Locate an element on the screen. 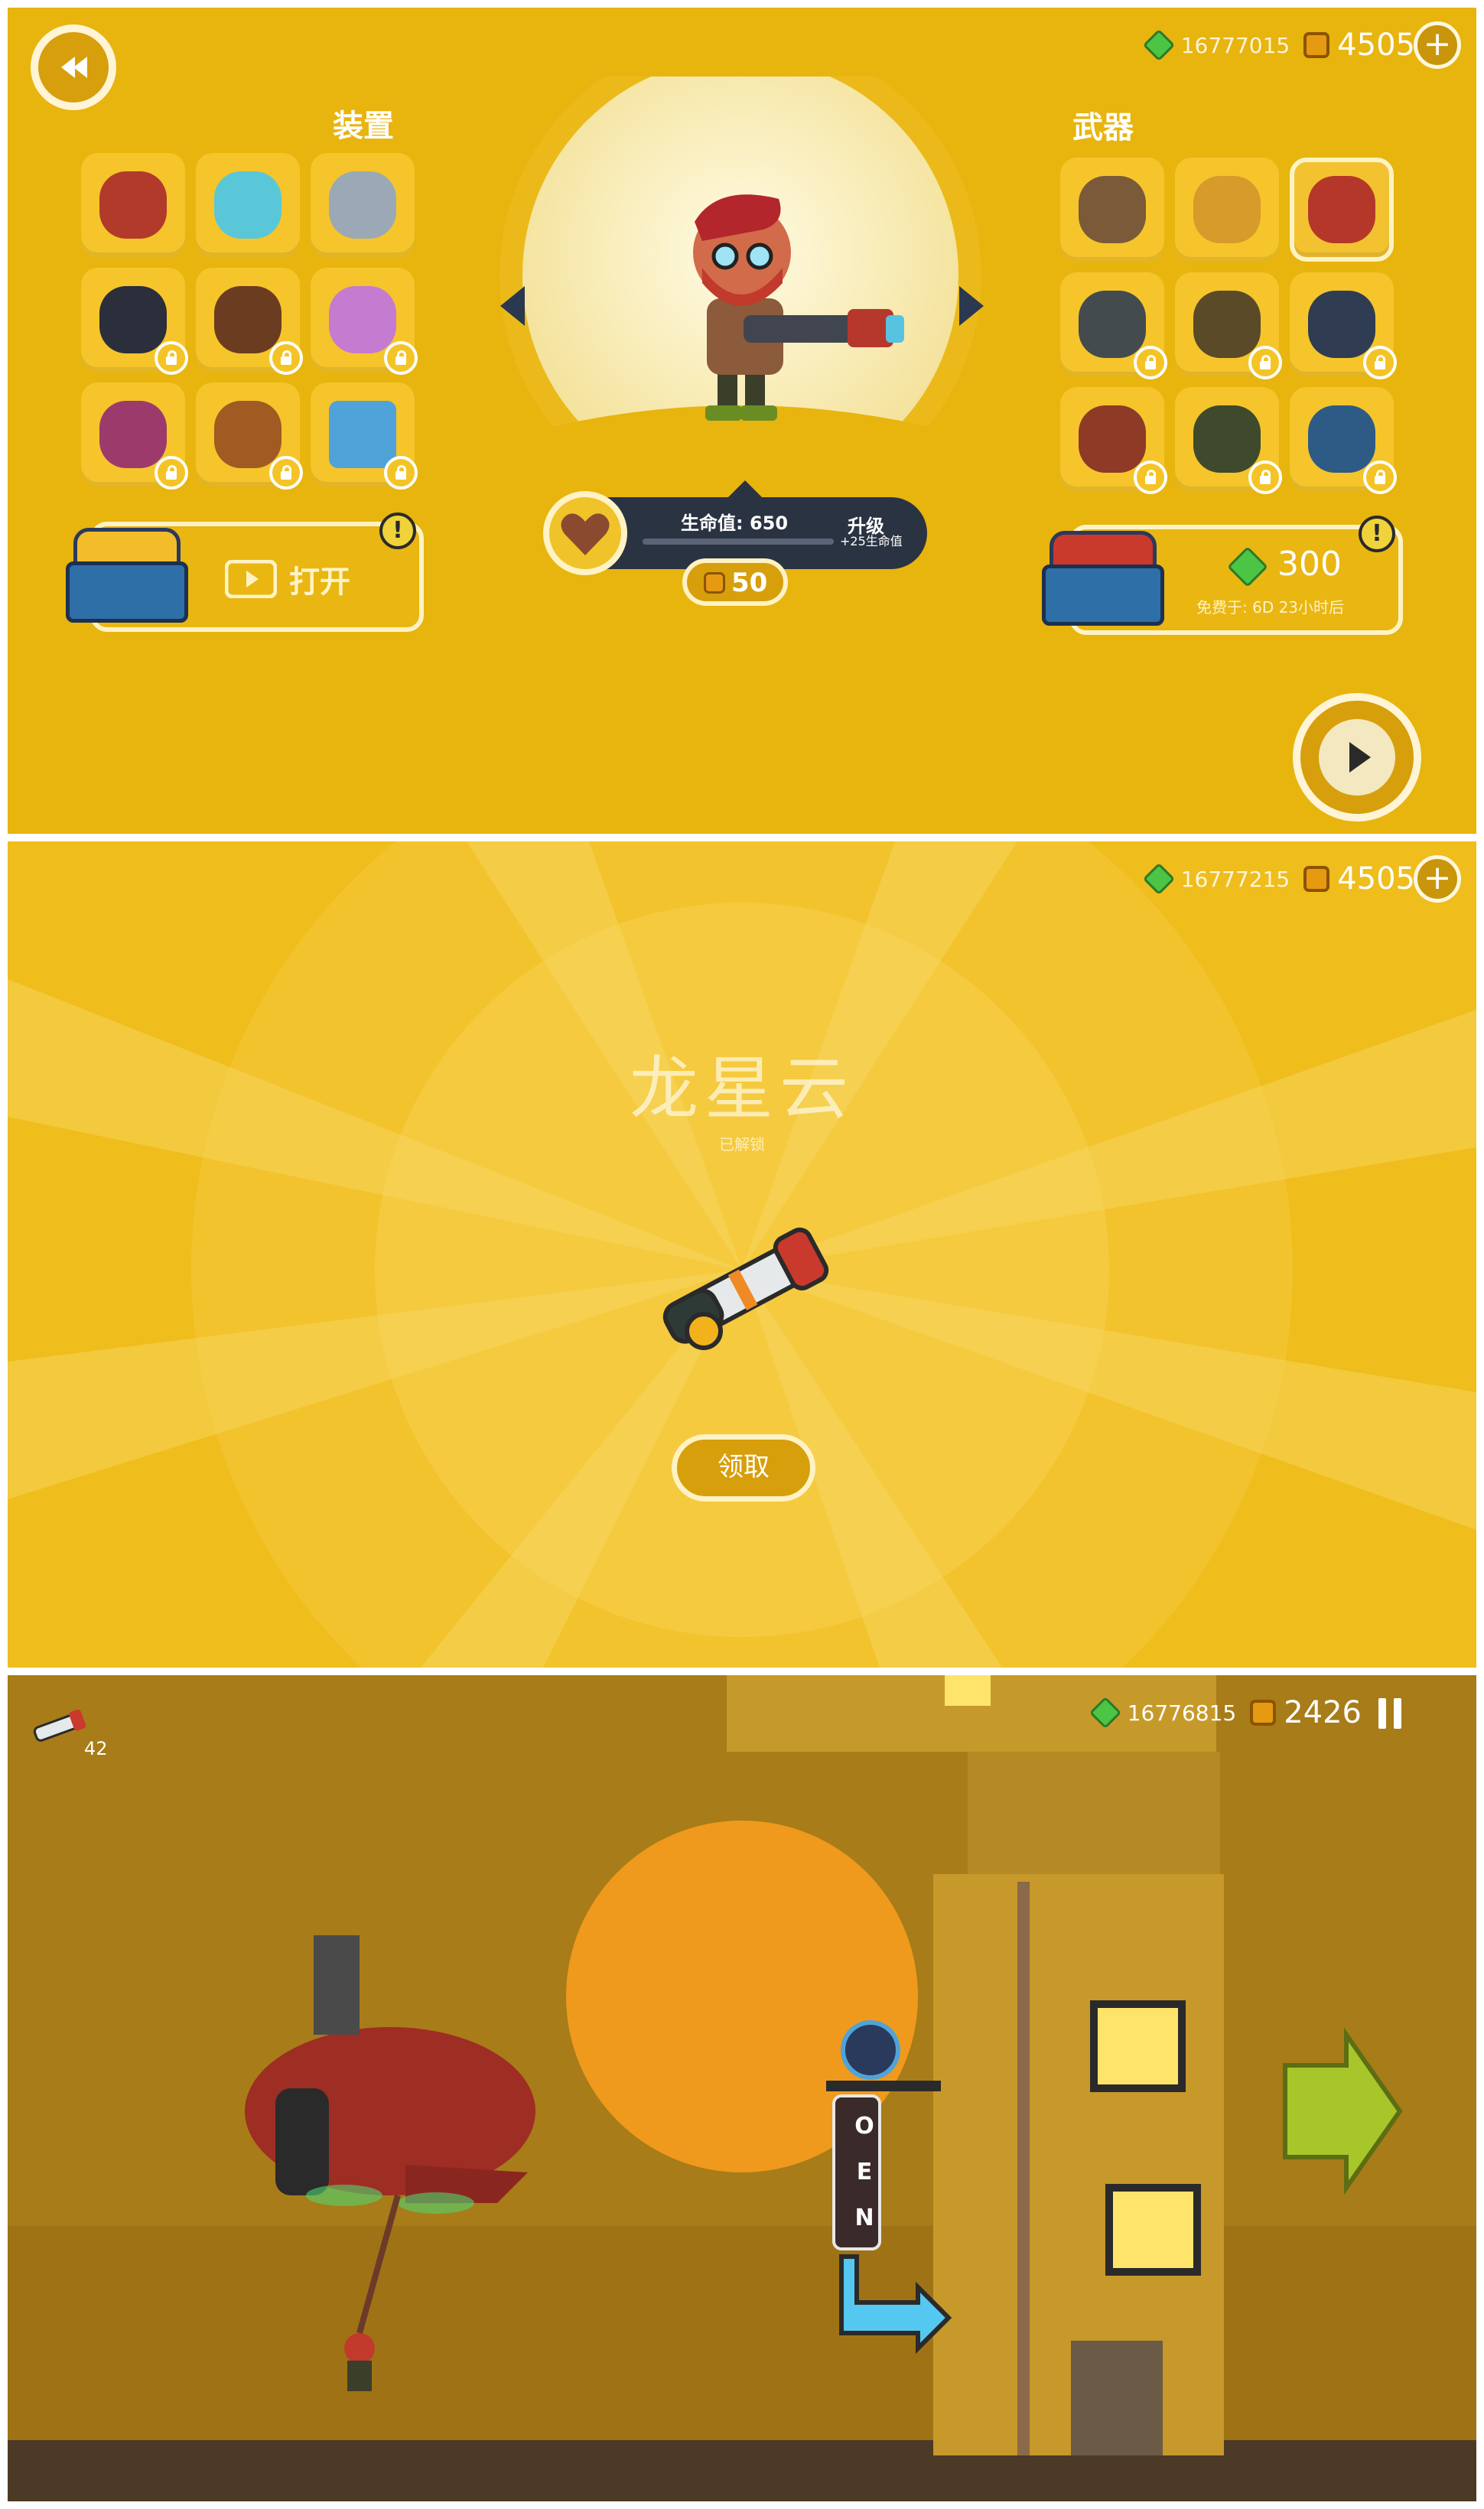 Image resolution: width=1484 pixels, height=2509 pixels. gem-count: 16777215 is located at coordinates (1235, 879).